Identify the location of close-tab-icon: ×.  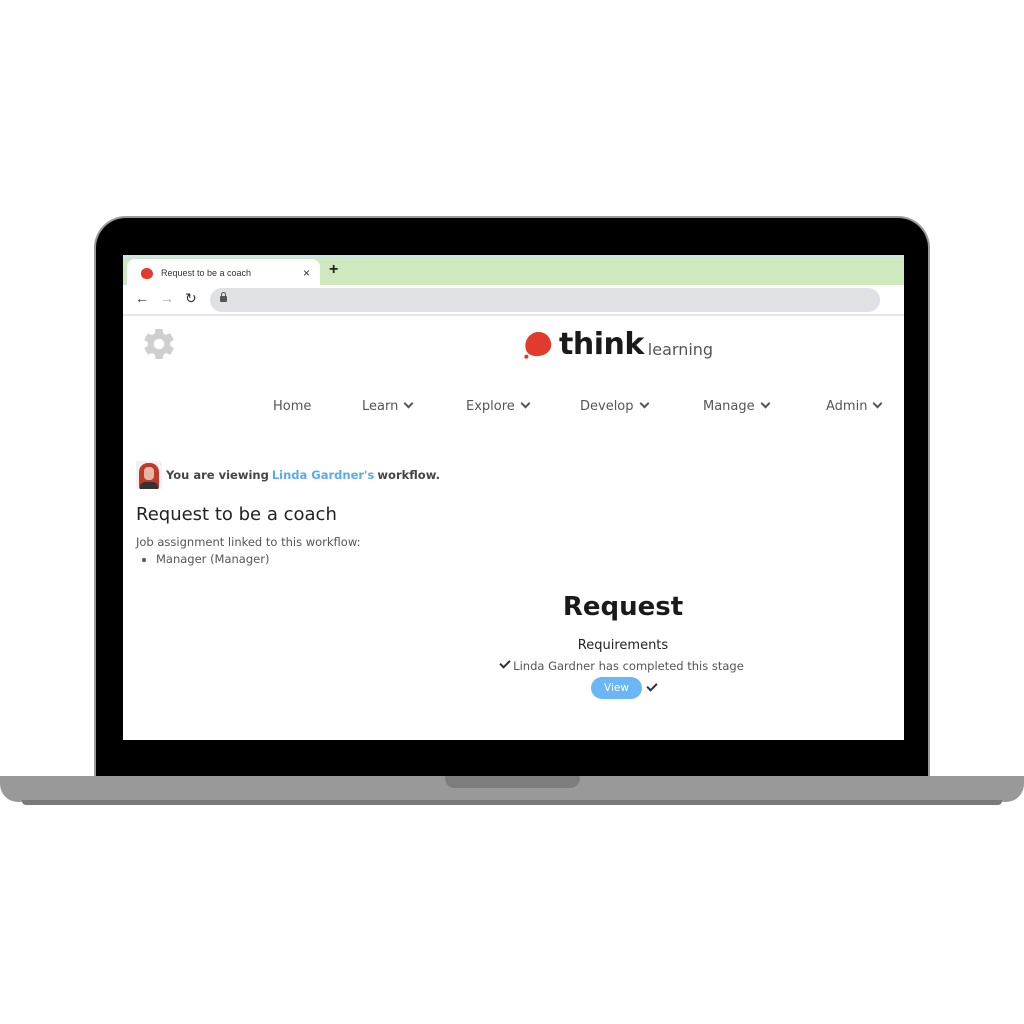
(306, 273).